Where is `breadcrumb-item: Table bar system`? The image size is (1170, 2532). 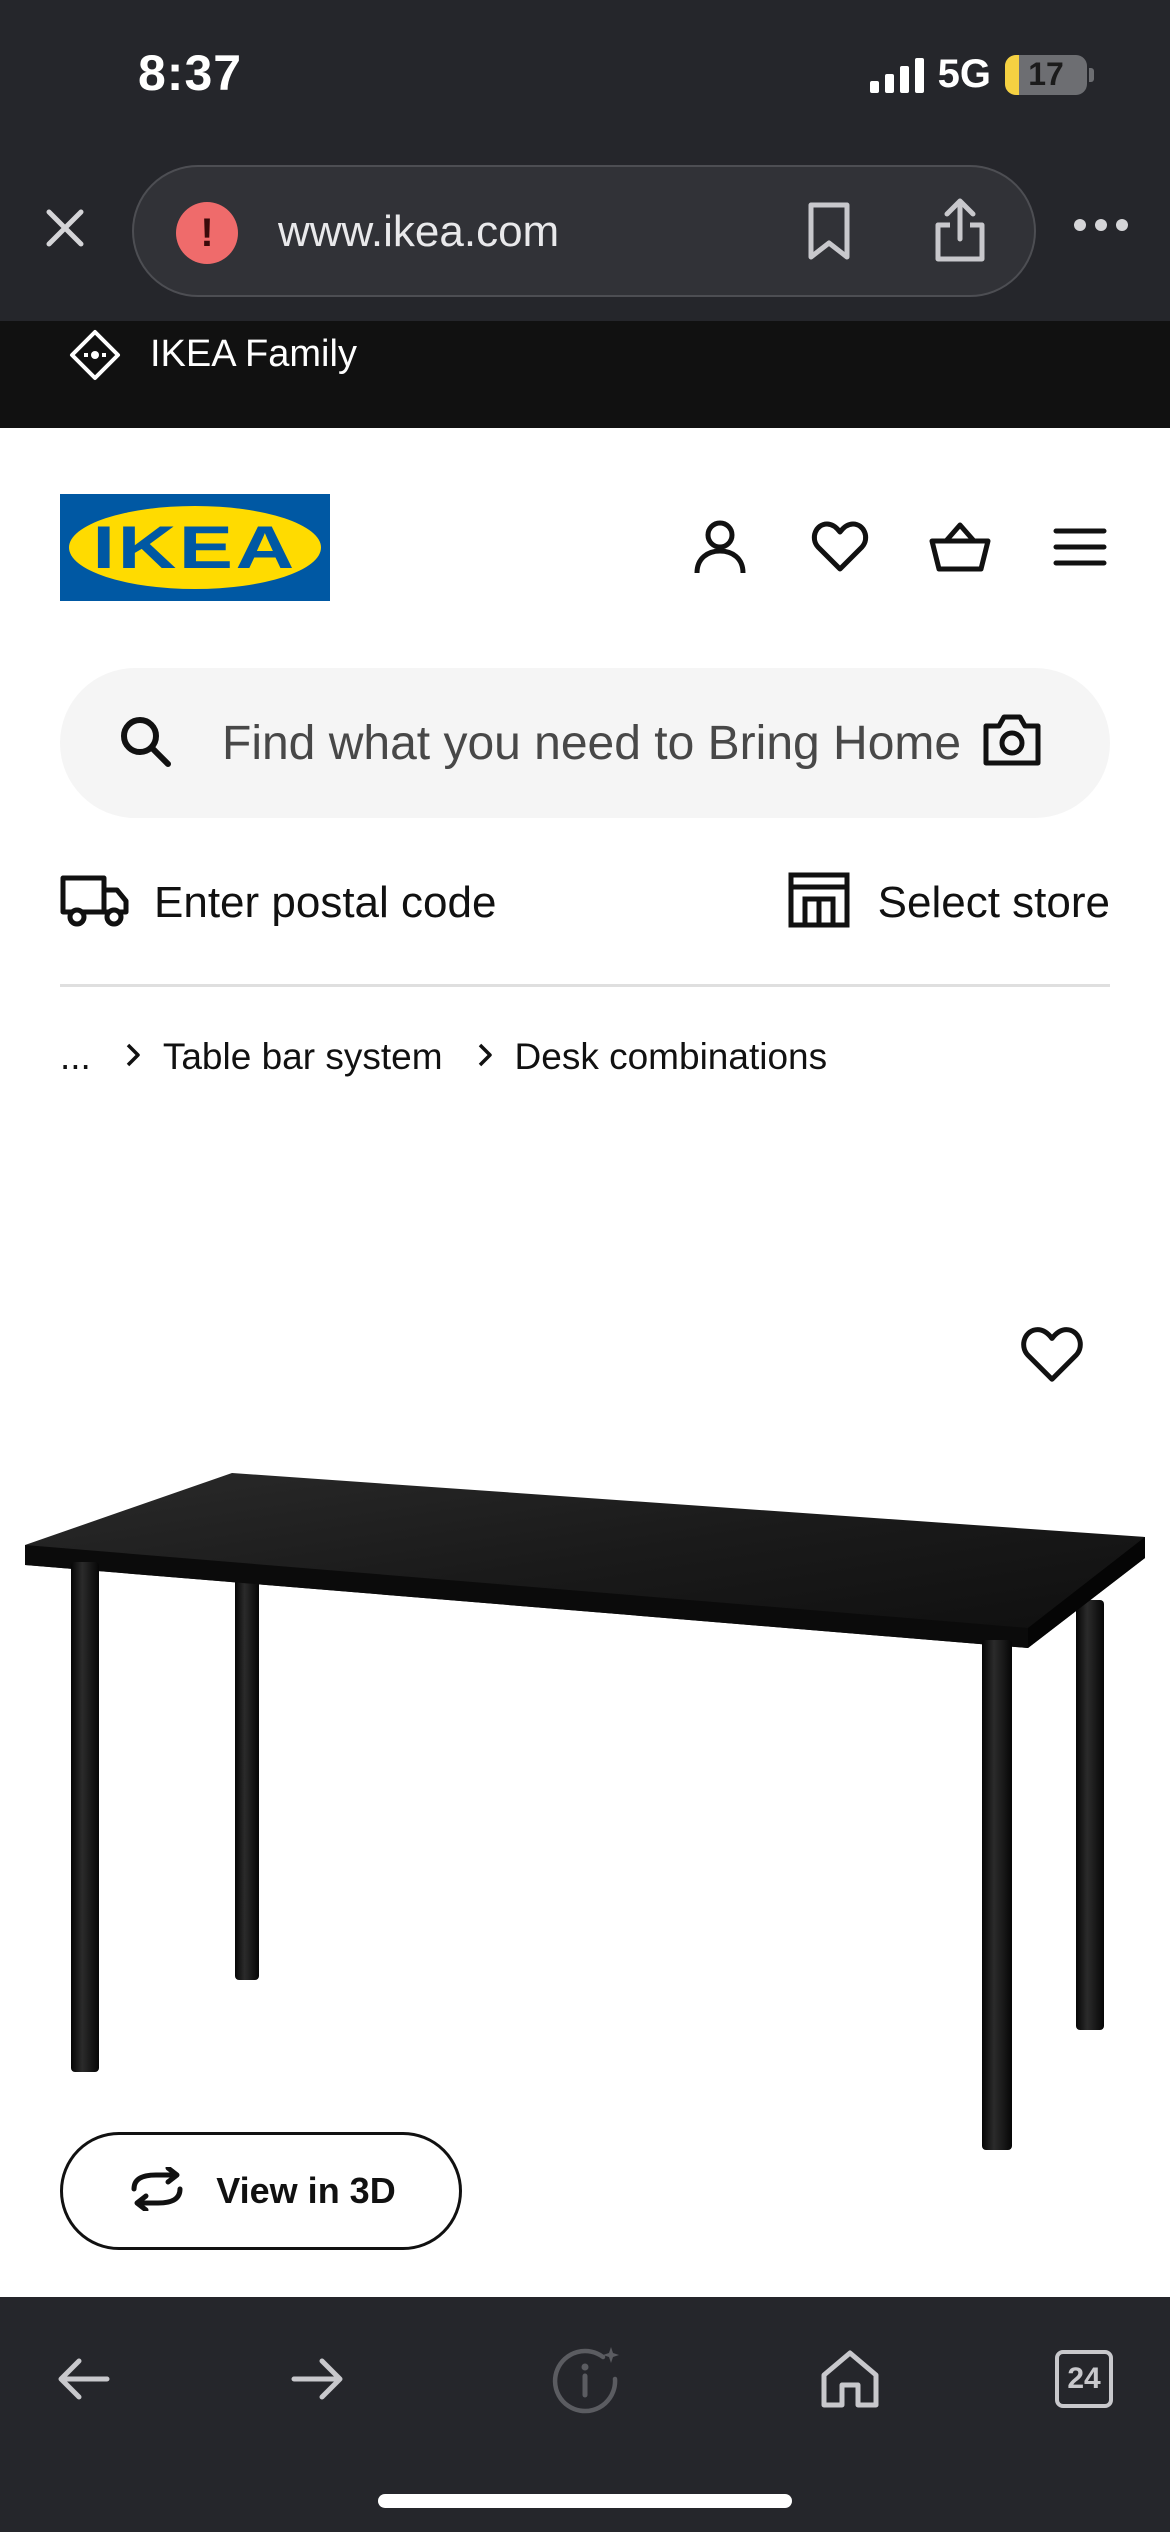
breadcrumb-item: Table bar system is located at coordinates (303, 1057).